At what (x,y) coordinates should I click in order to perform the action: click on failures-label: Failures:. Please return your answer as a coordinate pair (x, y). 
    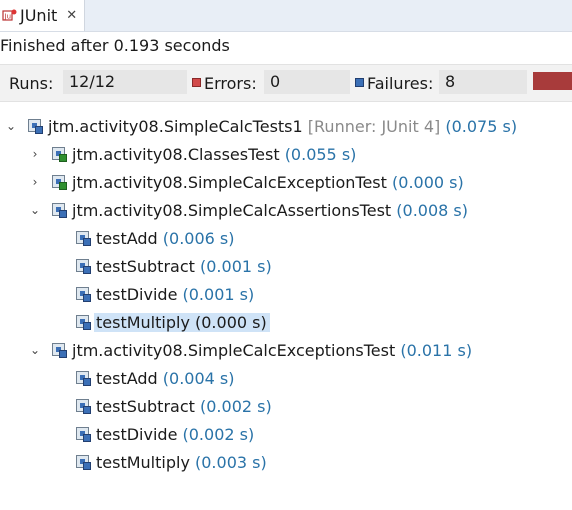
    Looking at the image, I should click on (400, 83).